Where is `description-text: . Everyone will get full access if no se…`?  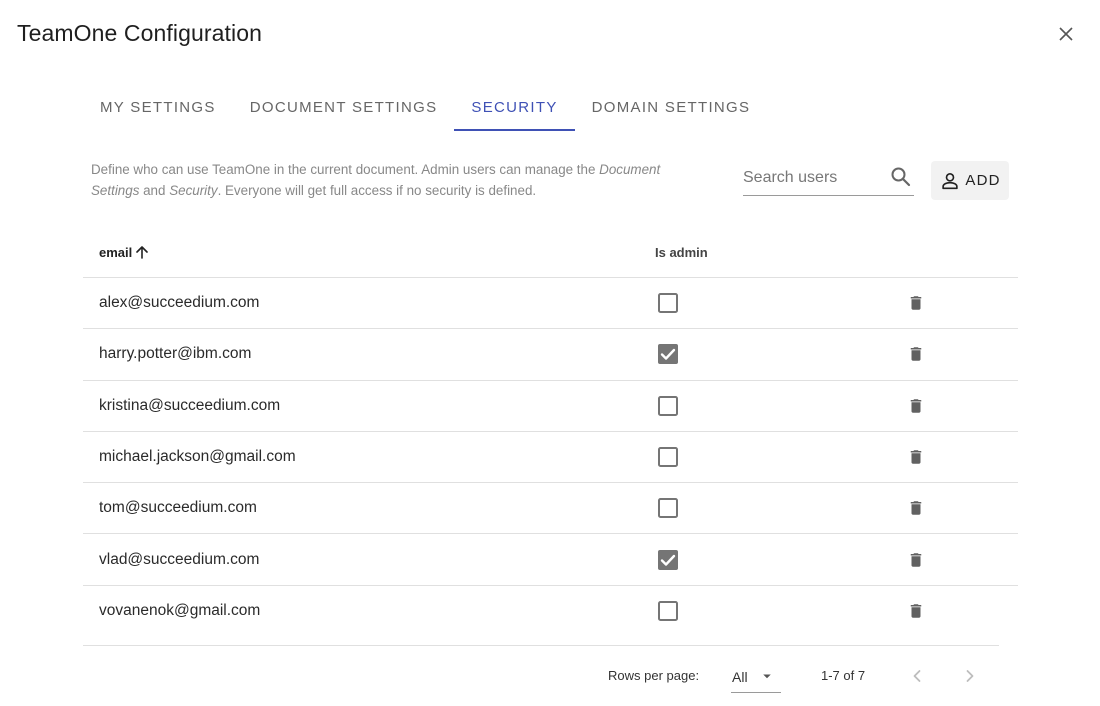
description-text: . Everyone will get full access if no se… is located at coordinates (377, 190).